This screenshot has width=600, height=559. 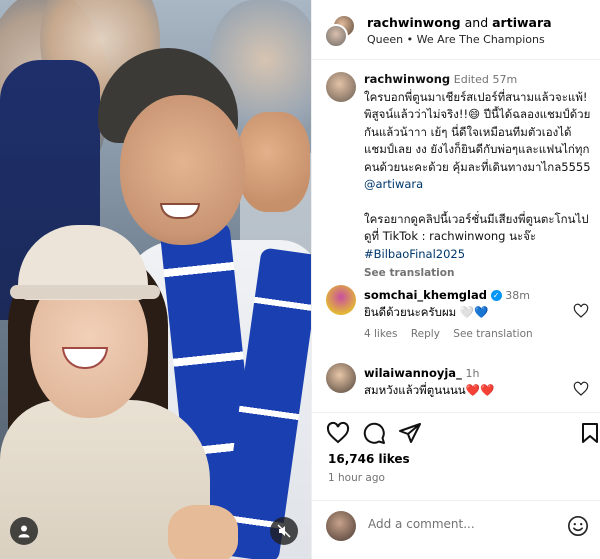 I want to click on comment-username: somchai_khemglad, so click(x=425, y=295).